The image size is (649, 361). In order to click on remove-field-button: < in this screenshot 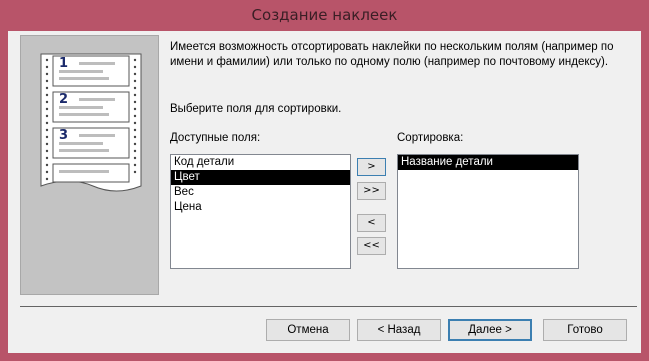, I will do `click(371, 223)`.